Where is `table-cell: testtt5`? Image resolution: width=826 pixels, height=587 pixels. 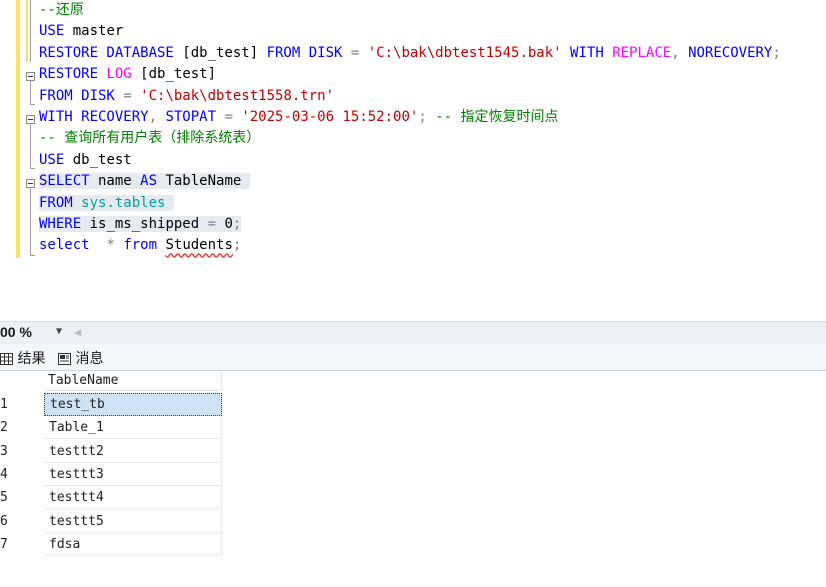 table-cell: testtt5 is located at coordinates (133, 521).